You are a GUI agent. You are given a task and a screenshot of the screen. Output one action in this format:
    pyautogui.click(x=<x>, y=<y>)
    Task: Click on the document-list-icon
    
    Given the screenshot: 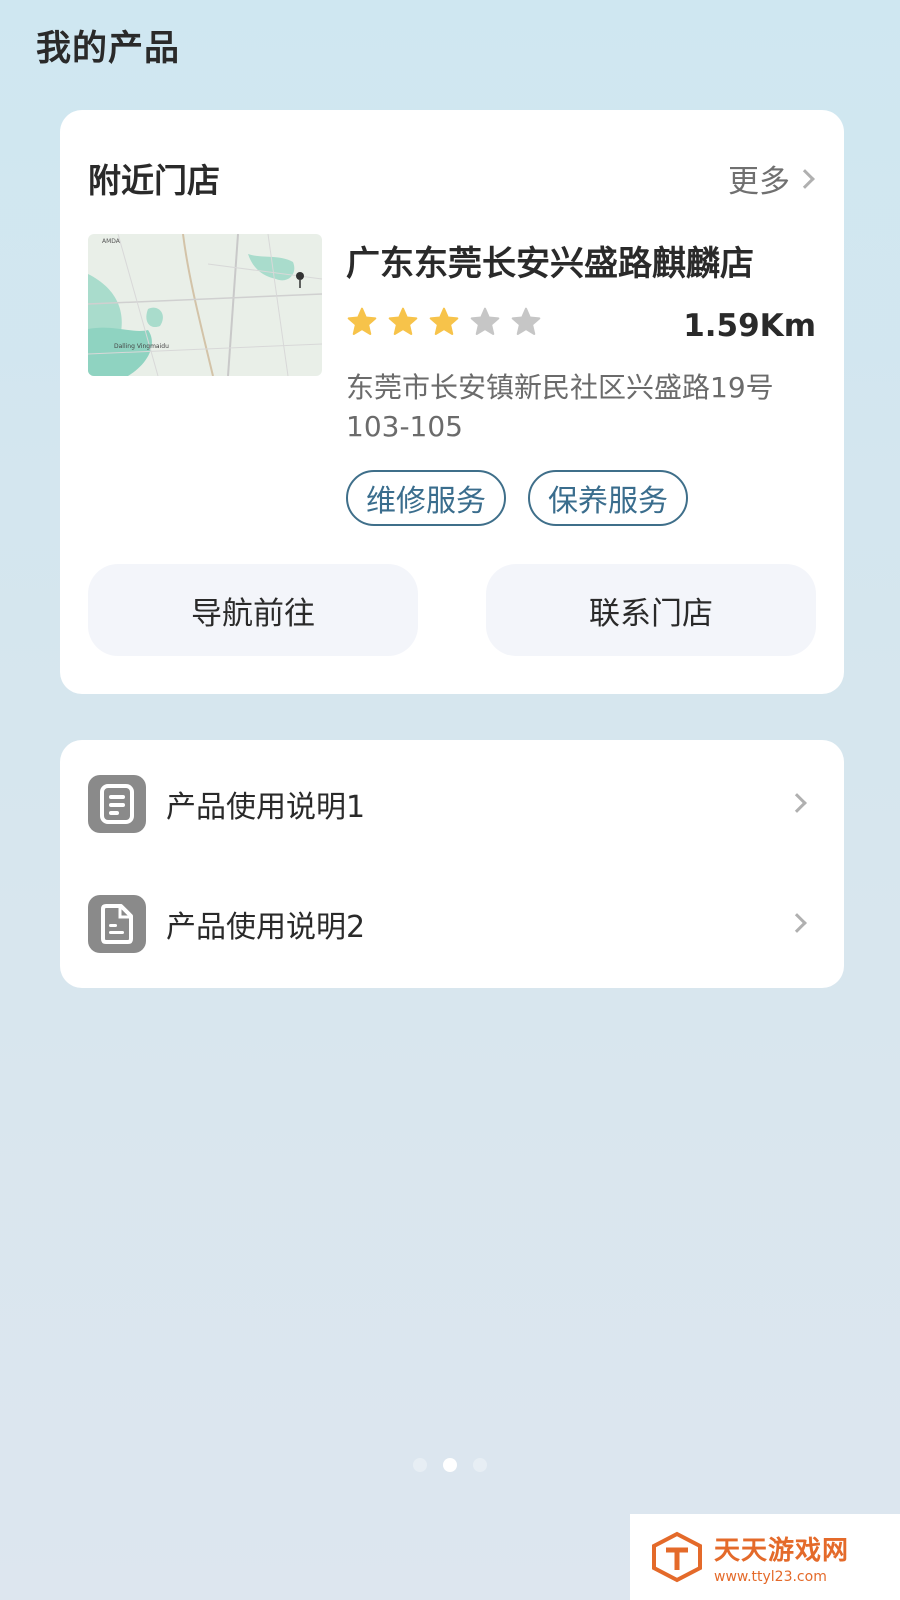 What is the action you would take?
    pyautogui.click(x=117, y=804)
    